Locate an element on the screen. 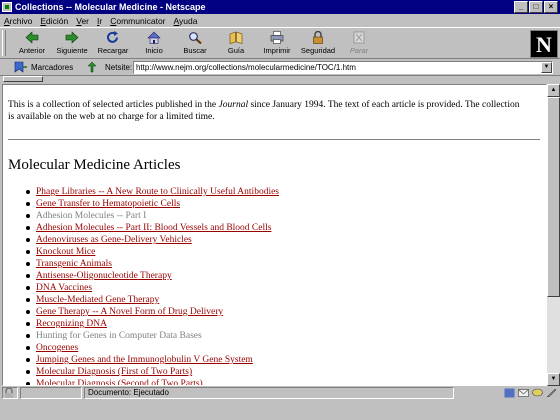 The width and height of the screenshot is (560, 420). home-button: Inicio is located at coordinates (154, 44).